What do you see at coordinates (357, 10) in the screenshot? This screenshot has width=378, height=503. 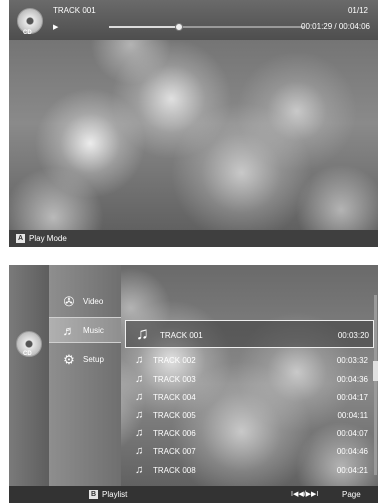 I see `track-counter: 01/12` at bounding box center [357, 10].